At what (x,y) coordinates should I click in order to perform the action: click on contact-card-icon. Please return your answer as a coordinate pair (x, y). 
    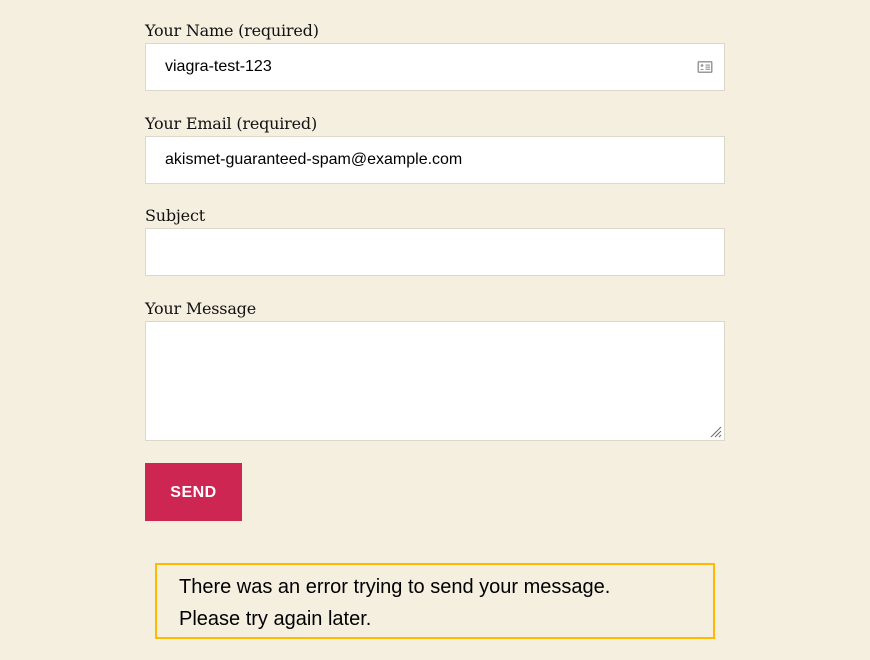
    Looking at the image, I should click on (705, 67).